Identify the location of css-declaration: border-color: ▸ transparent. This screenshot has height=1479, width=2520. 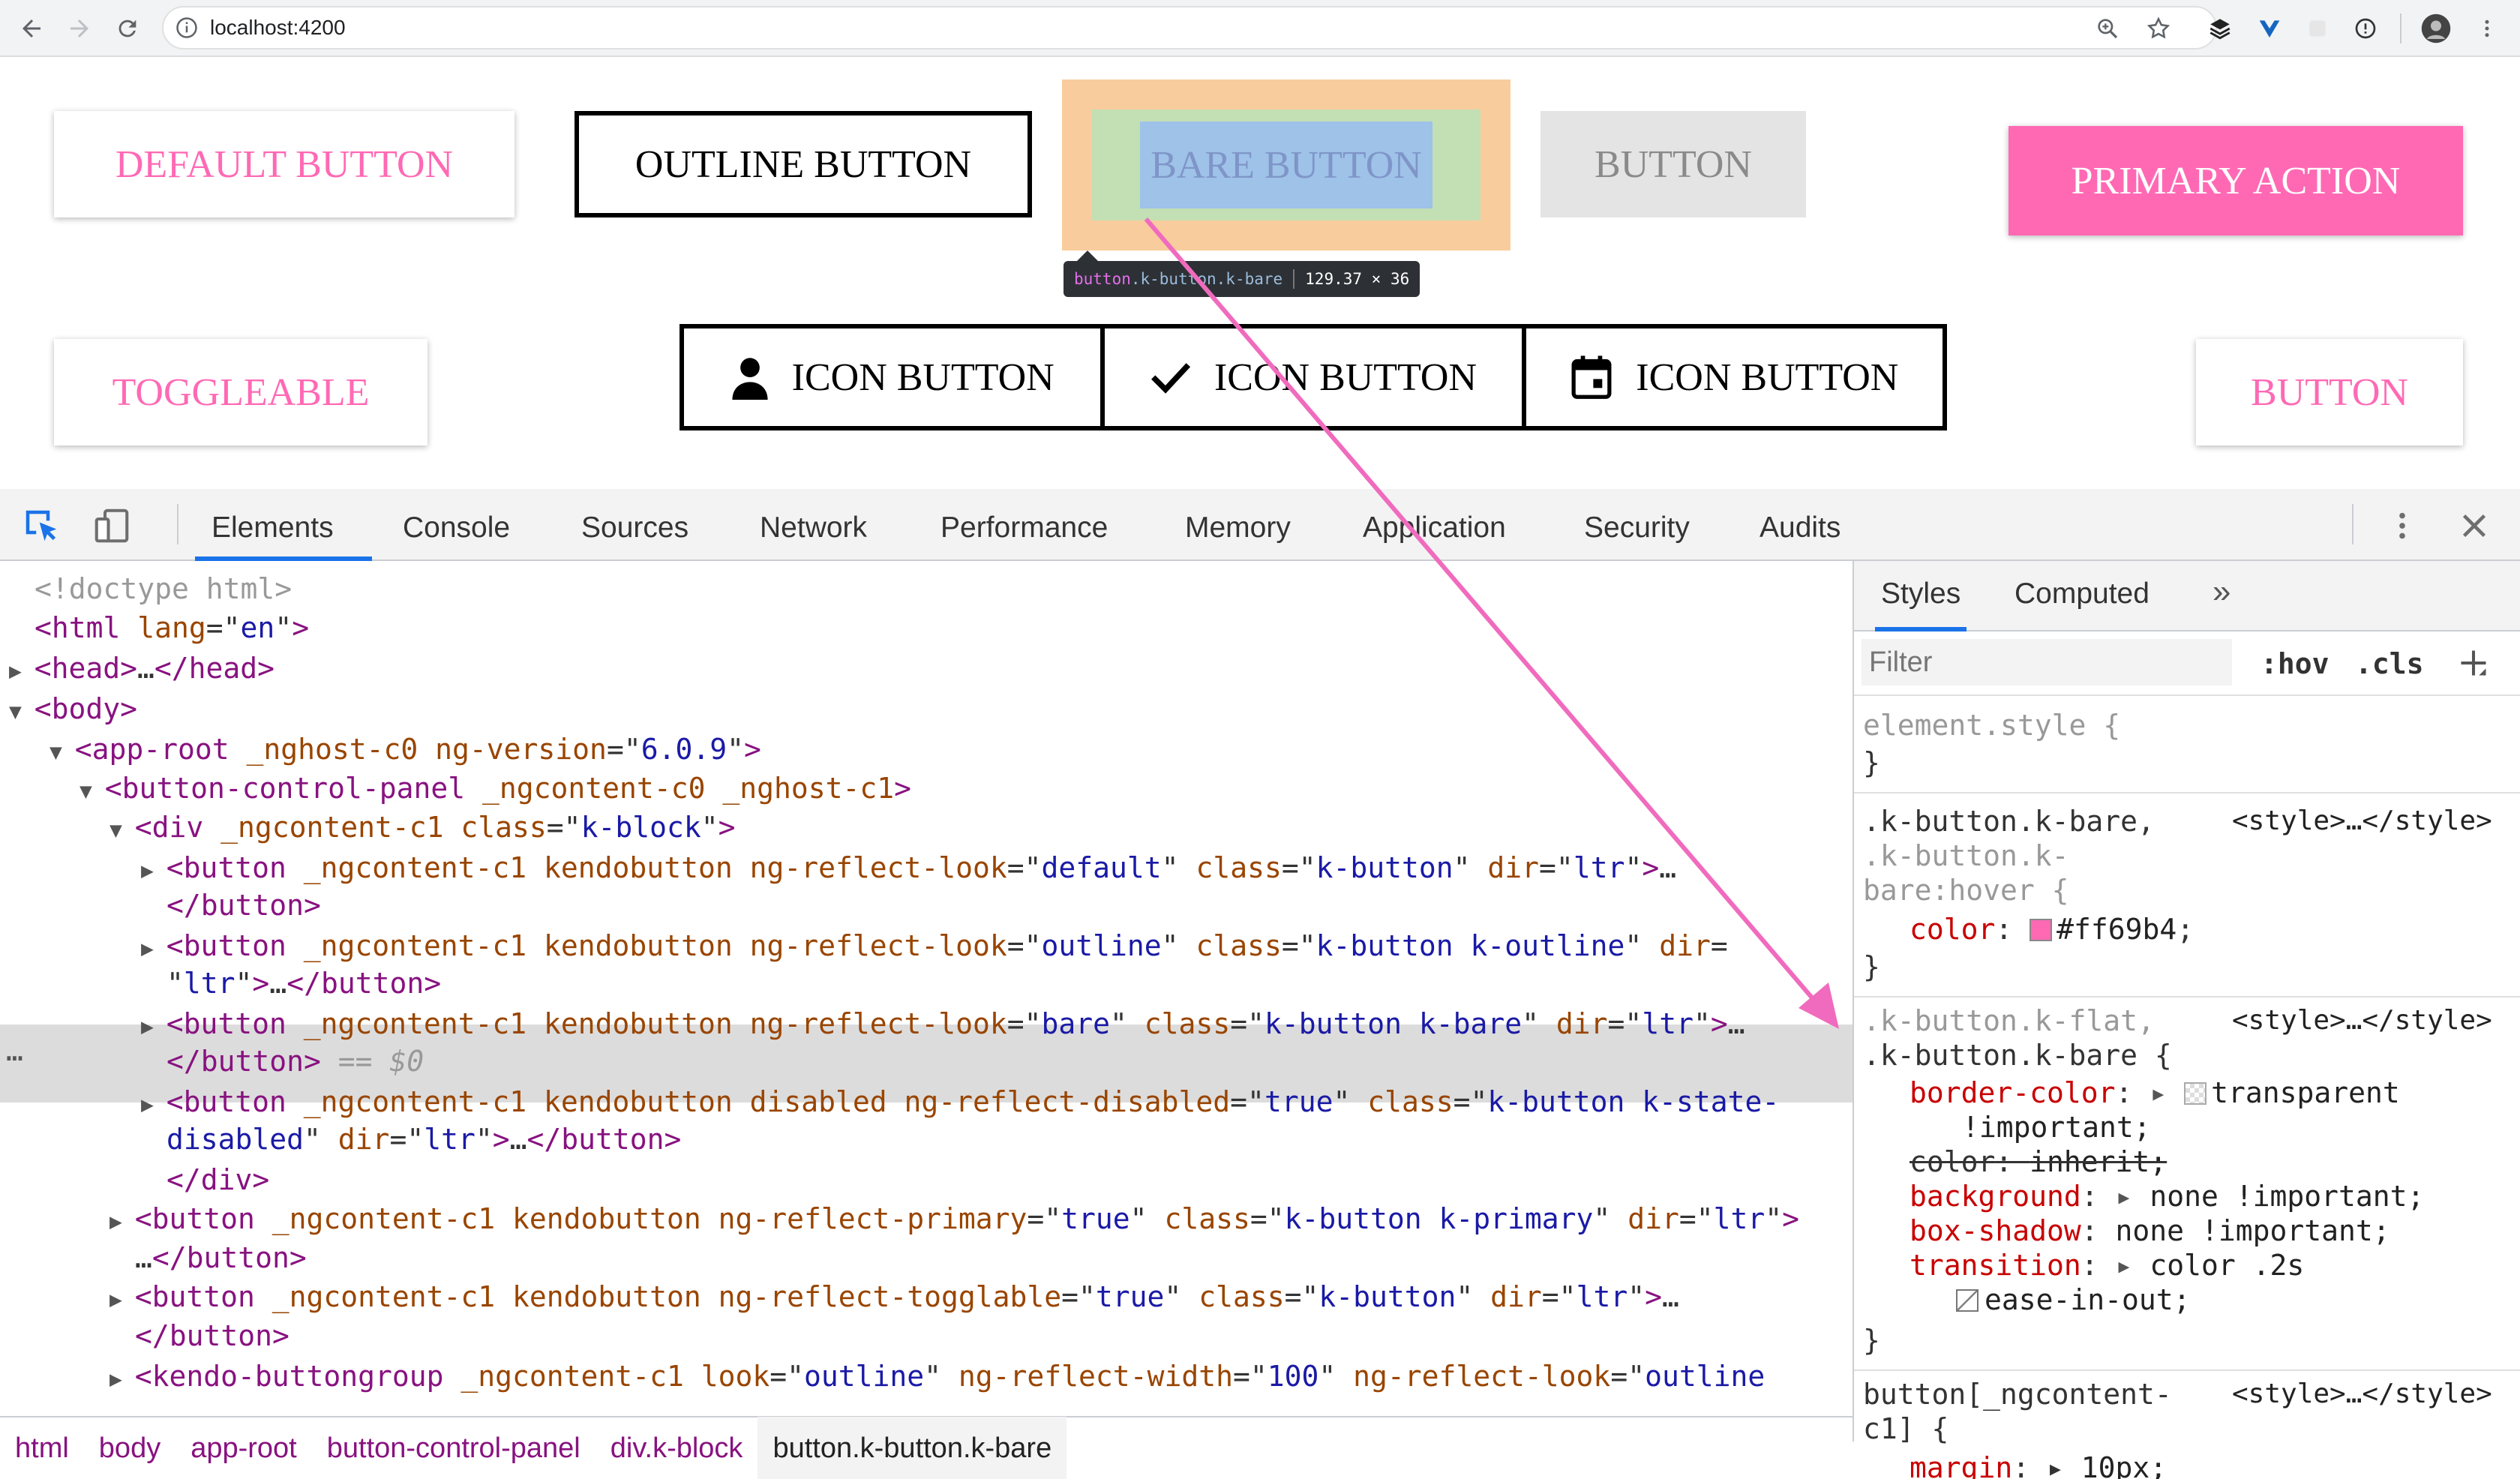
(2155, 1093).